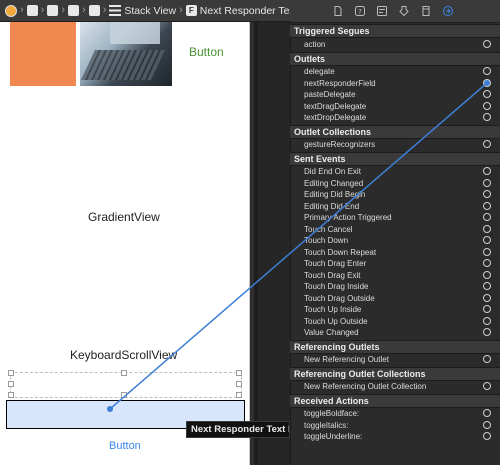 The image size is (500, 465). Describe the element at coordinates (395, 310) in the screenshot. I see `row-sent-event: Touch Up Inside` at that location.